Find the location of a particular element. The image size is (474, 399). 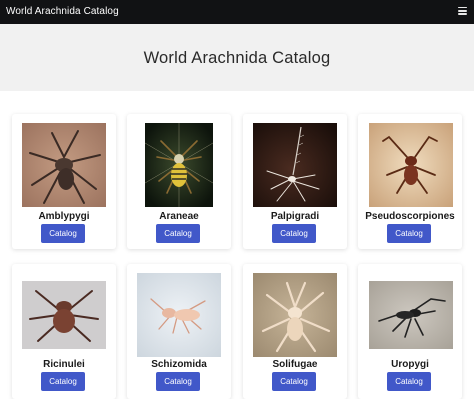

card-schizomida: Schizomida Catalog is located at coordinates (179, 331).